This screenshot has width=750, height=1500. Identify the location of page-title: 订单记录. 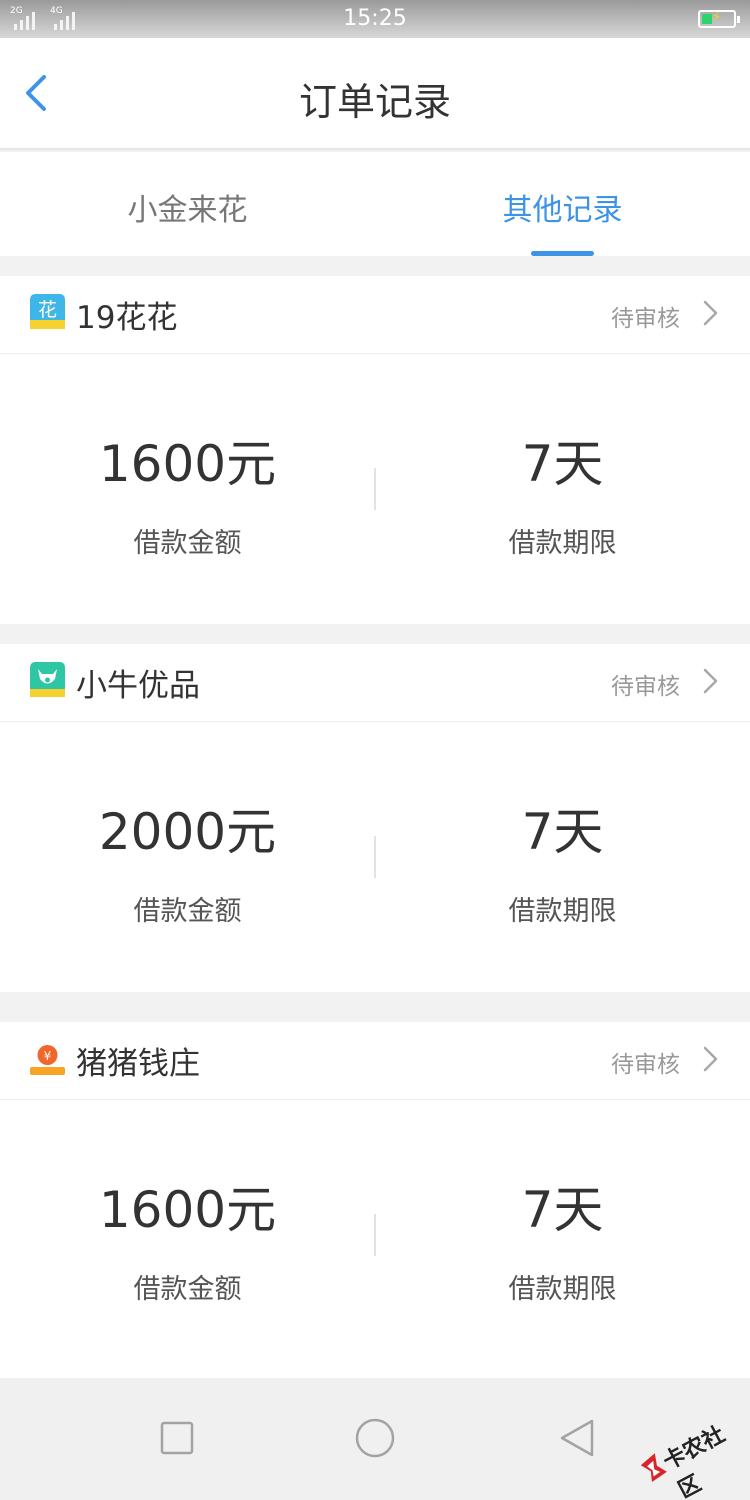
(374, 102).